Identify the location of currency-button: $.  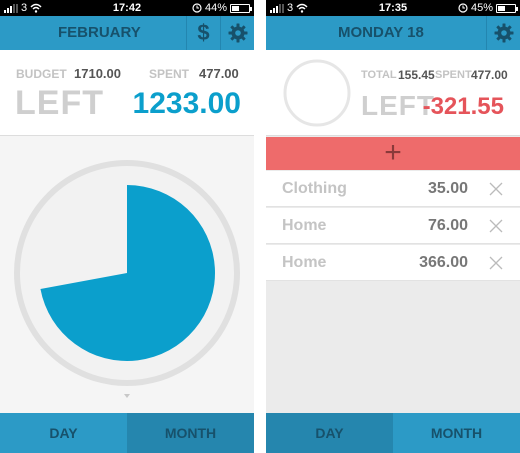
(203, 33).